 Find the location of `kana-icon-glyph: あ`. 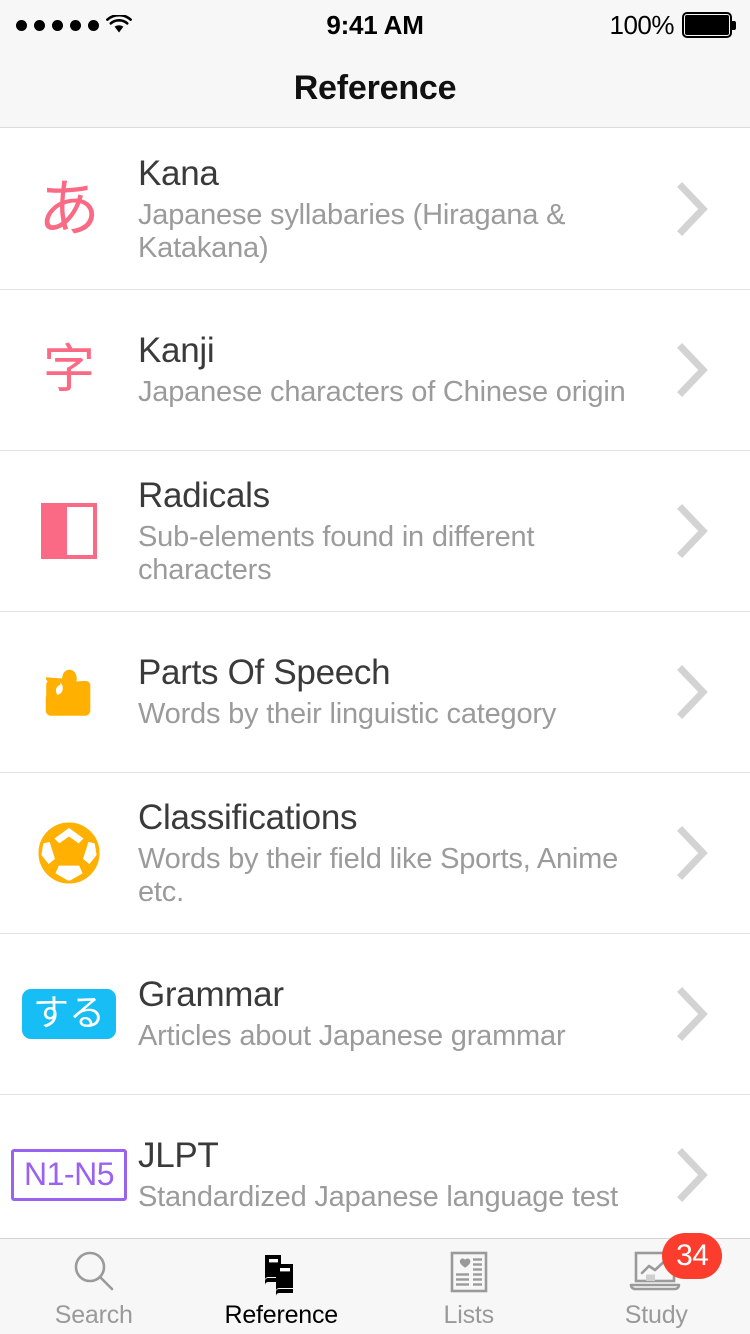

kana-icon-glyph: あ is located at coordinates (68, 208).